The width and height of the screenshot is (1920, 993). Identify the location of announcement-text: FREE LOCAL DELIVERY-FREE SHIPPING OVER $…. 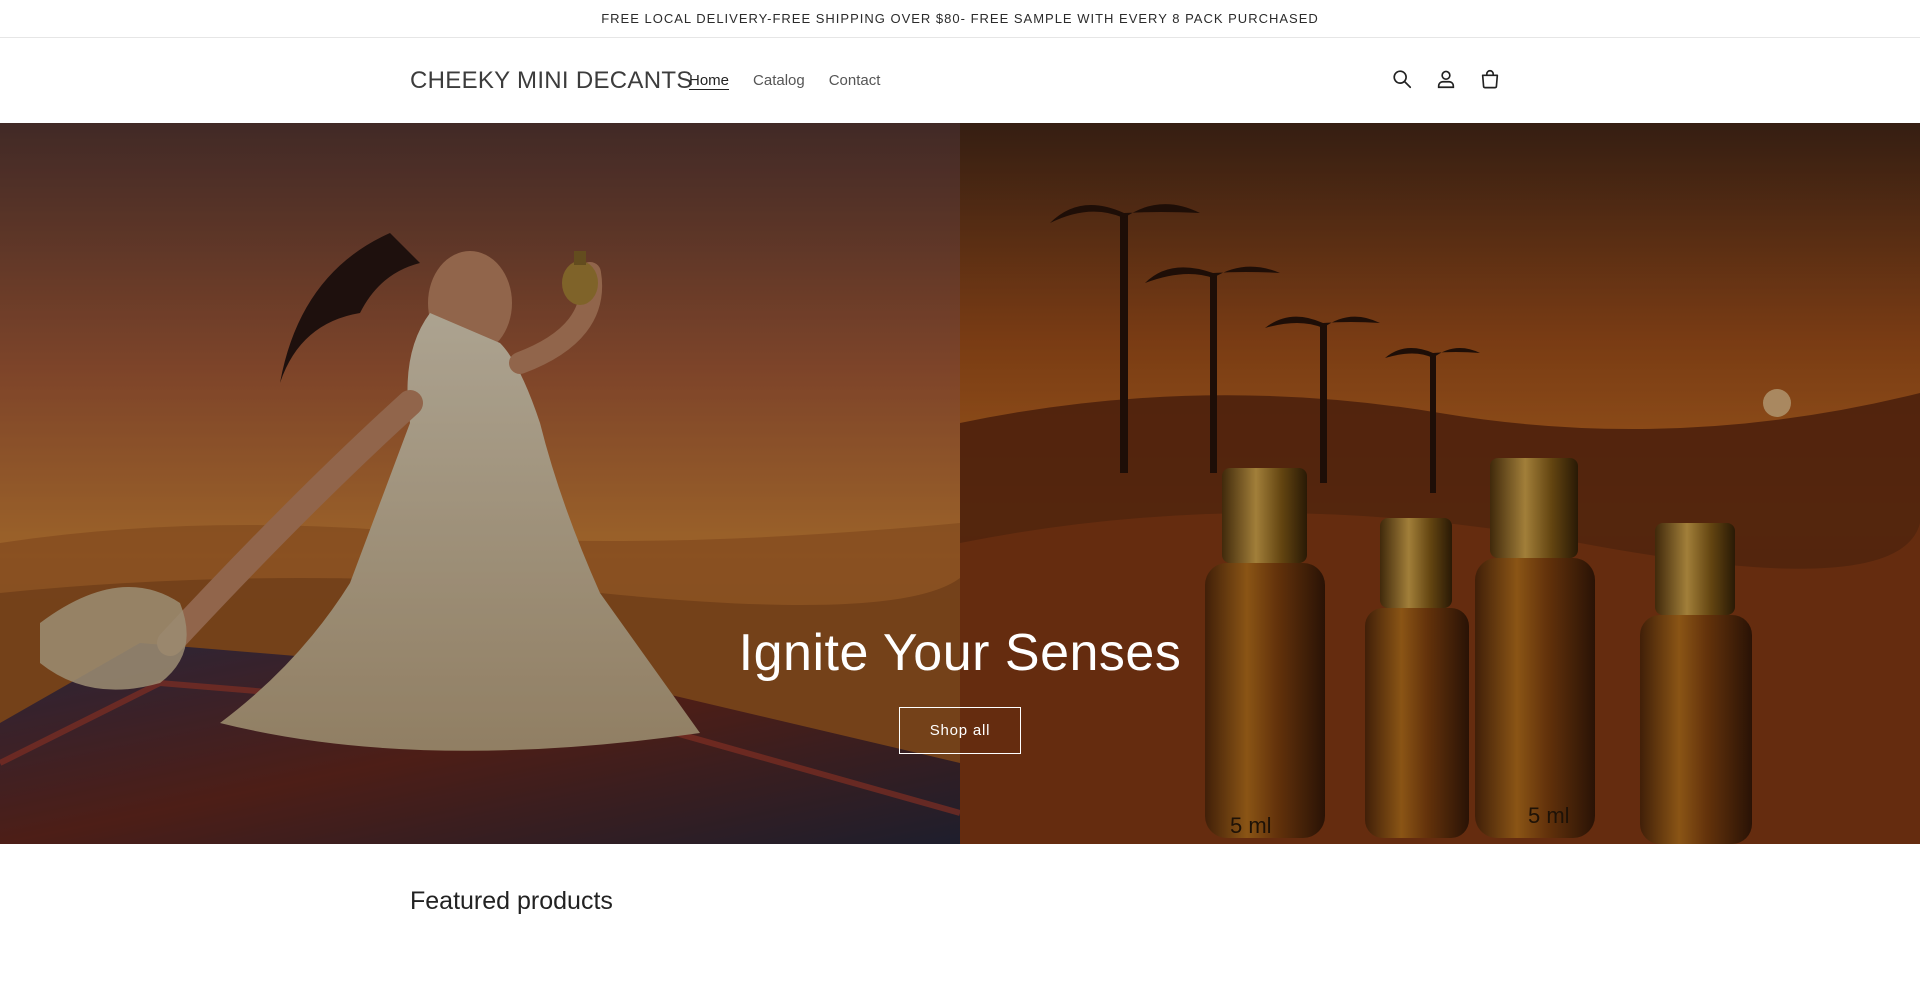
(960, 18).